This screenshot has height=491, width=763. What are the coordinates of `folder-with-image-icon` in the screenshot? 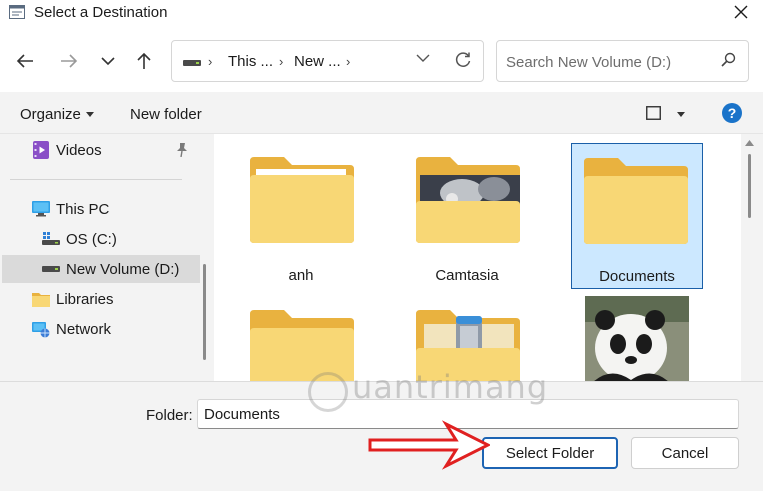 It's located at (468, 200).